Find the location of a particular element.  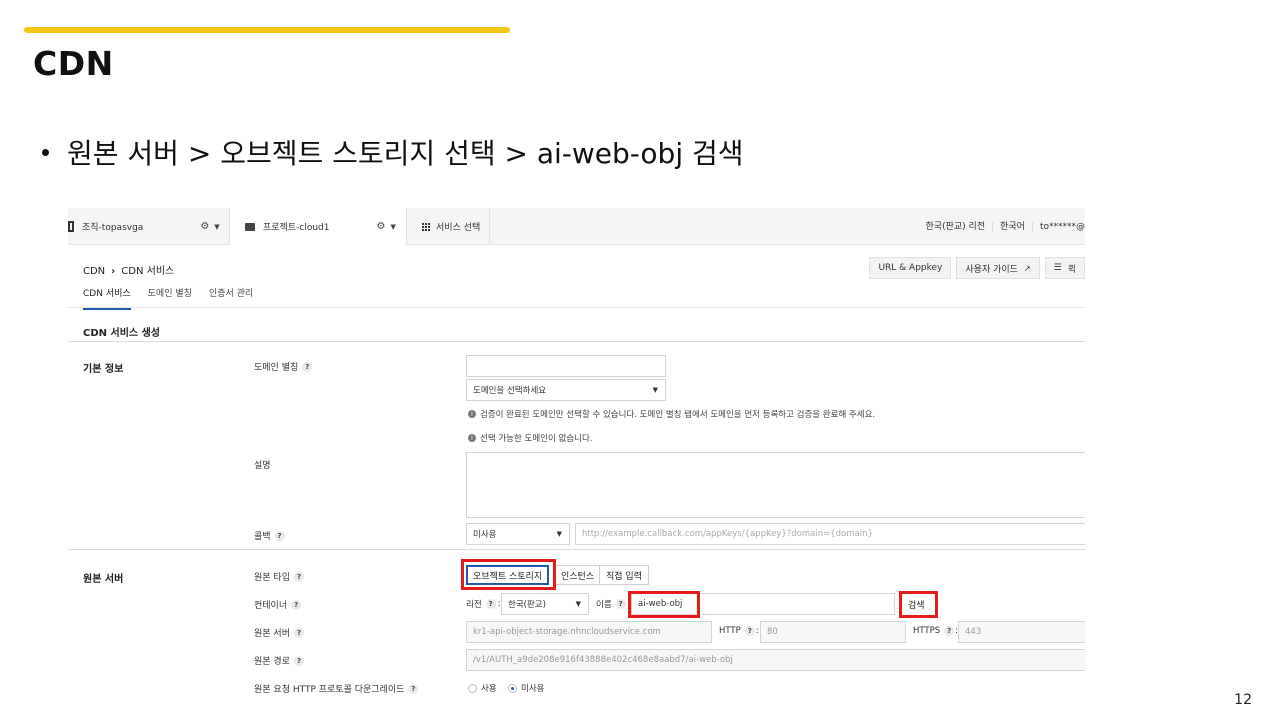

quick-menu-label: 퀵 is located at coordinates (1071, 269).